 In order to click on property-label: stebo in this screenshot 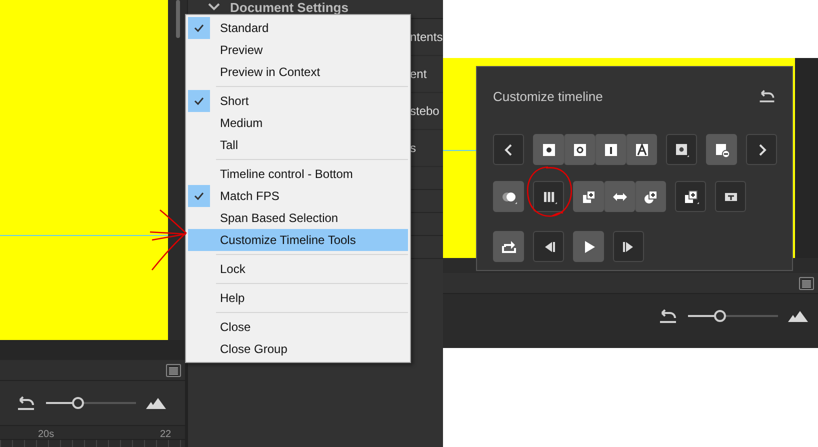, I will do `click(425, 111)`.